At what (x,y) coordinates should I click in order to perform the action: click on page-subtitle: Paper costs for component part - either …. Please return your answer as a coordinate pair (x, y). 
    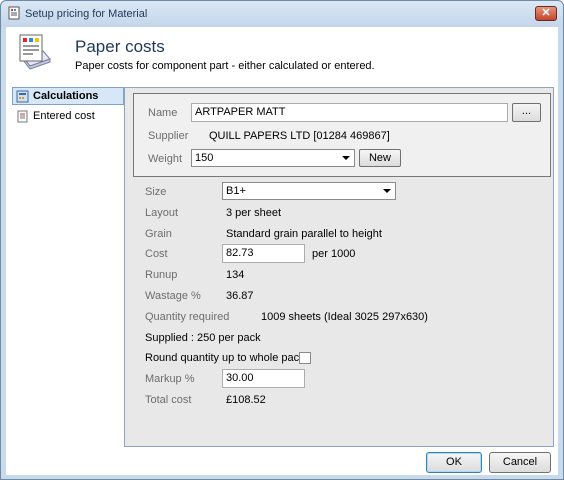
    Looking at the image, I should click on (225, 66).